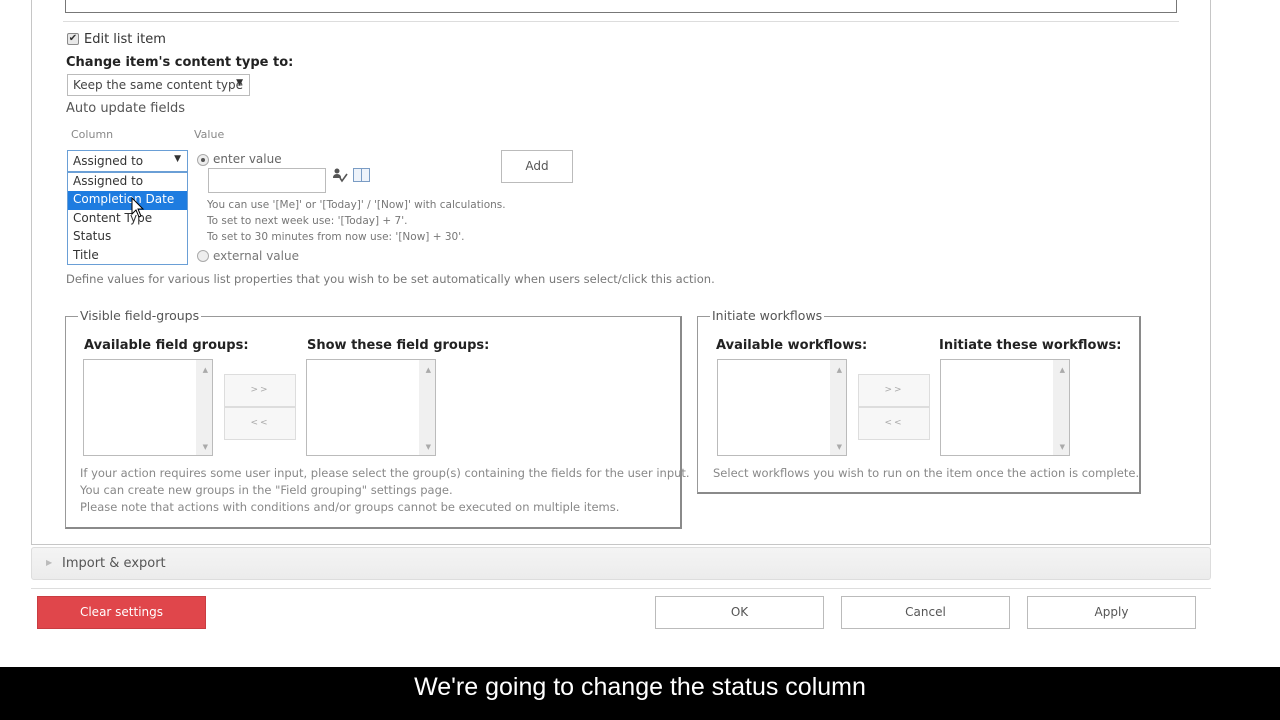 This screenshot has height=720, width=1280. Describe the element at coordinates (782, 407) in the screenshot. I see `available-workflows-list: ▲ ▼` at that location.